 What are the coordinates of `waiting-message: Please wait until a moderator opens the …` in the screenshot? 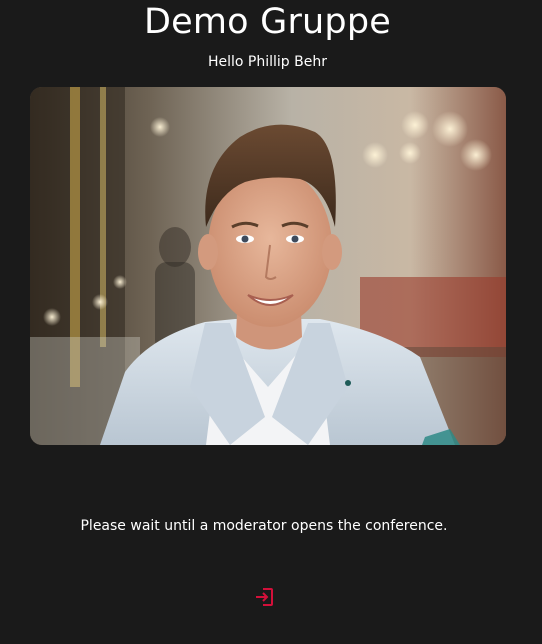 It's located at (264, 526).